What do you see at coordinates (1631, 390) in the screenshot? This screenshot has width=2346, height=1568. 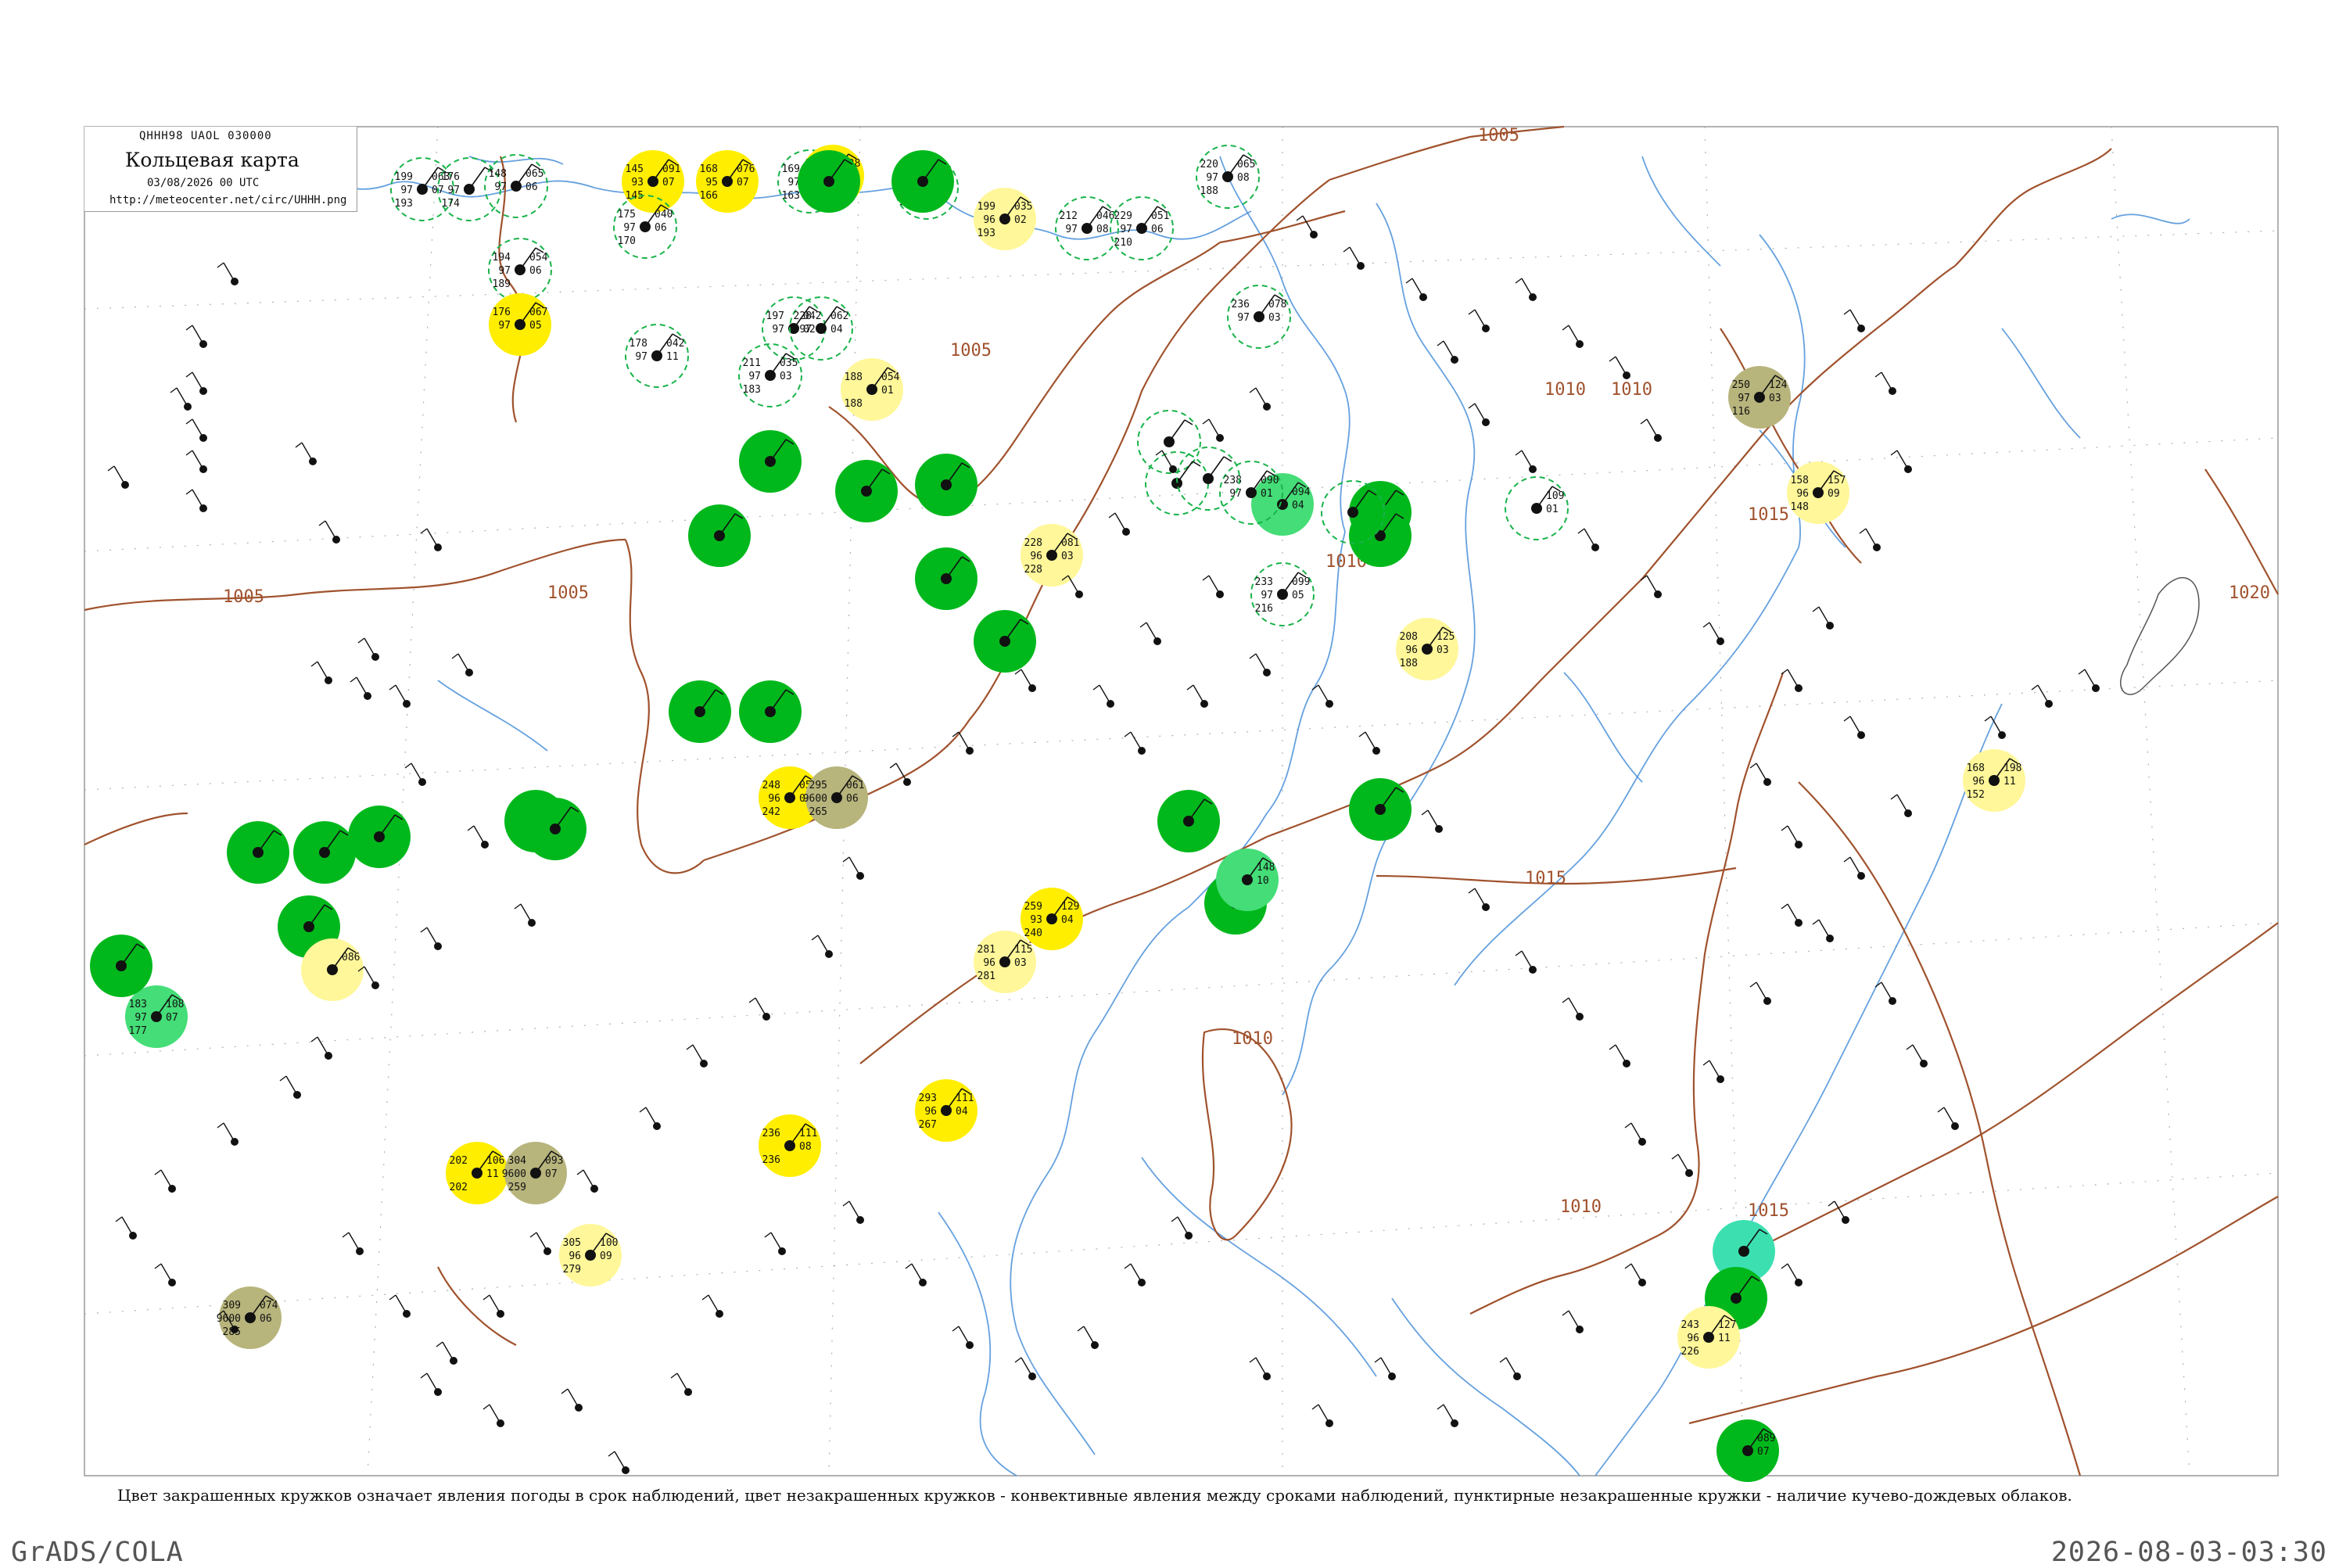 I see `isobar-label: 1010` at bounding box center [1631, 390].